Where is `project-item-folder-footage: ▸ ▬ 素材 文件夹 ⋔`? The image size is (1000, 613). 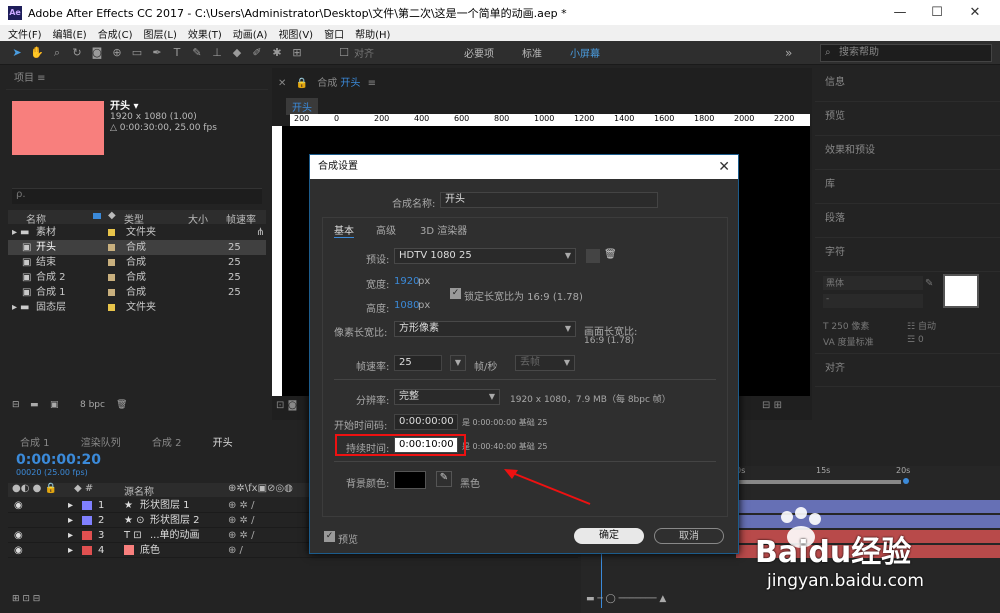
project-item-folder-footage: ▸ ▬ 素材 文件夹 ⋔ is located at coordinates (137, 232).